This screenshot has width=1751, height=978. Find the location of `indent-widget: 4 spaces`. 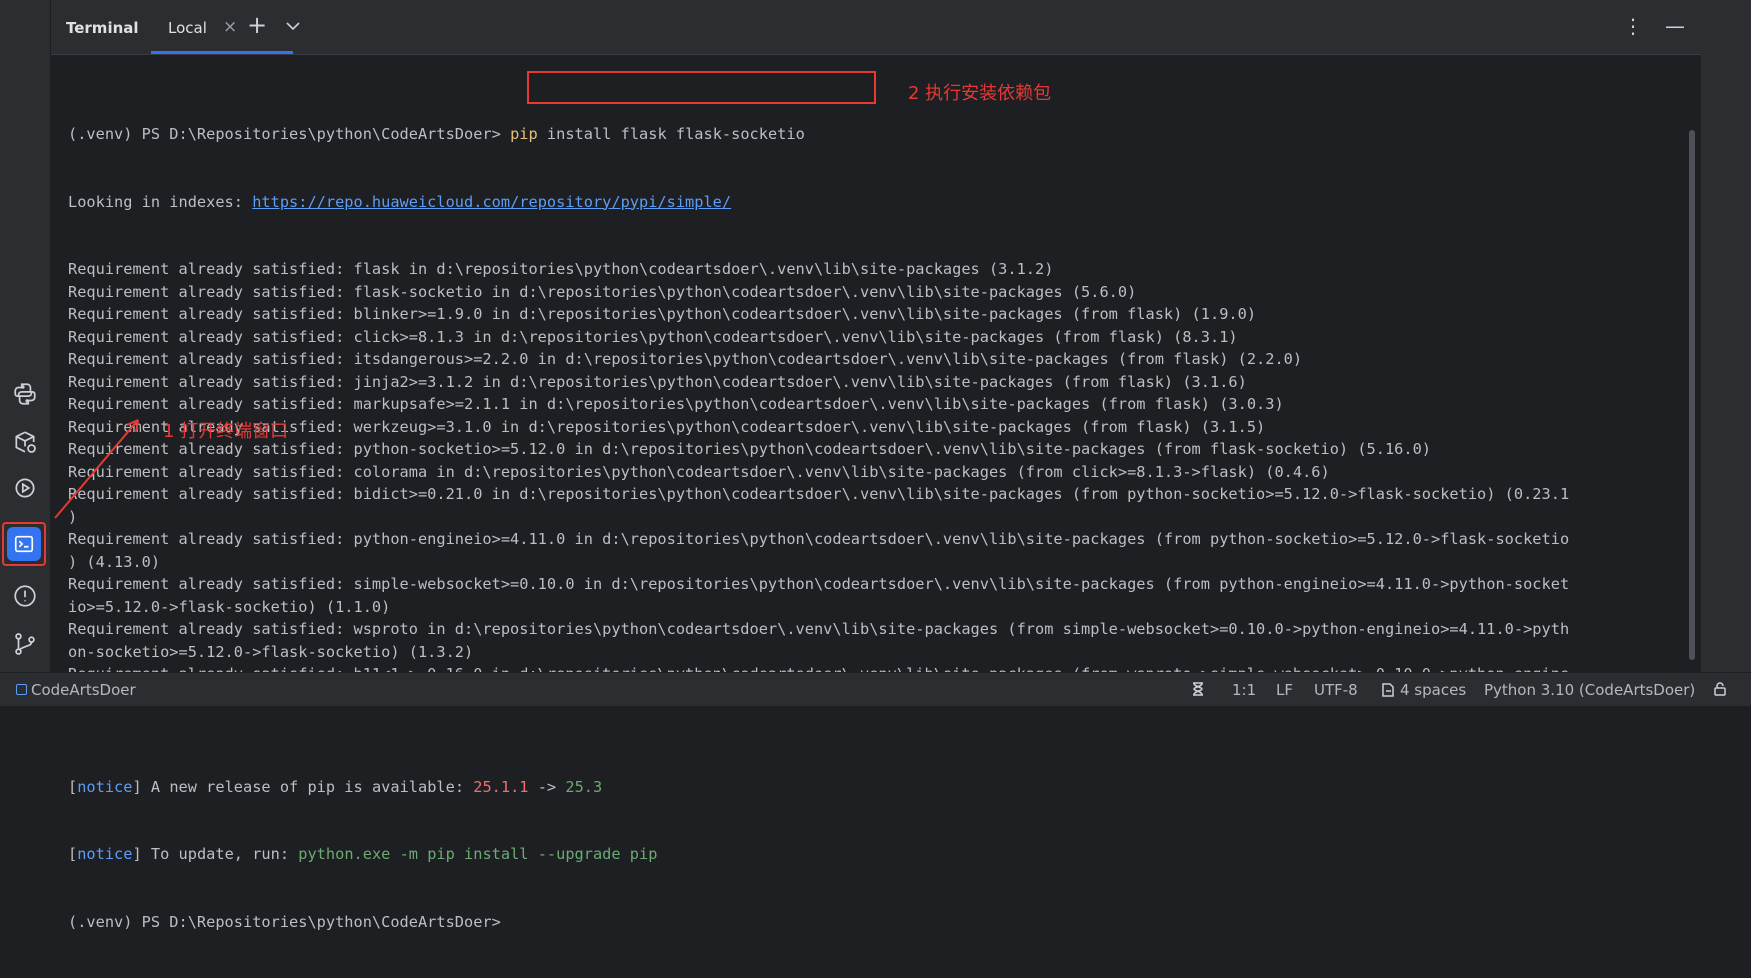

indent-widget: 4 spaces is located at coordinates (1423, 690).